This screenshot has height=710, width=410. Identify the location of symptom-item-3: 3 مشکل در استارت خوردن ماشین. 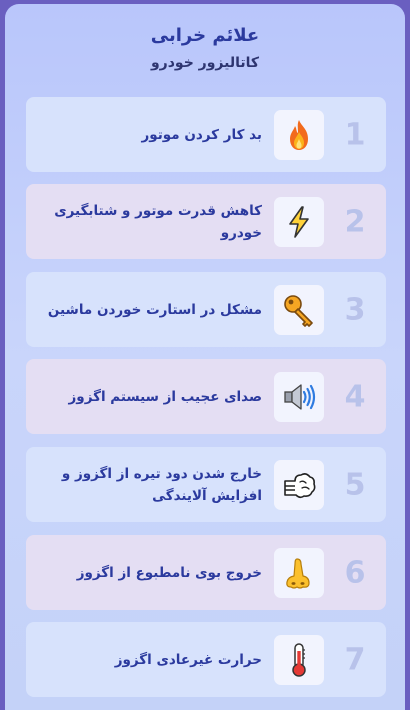
(206, 309).